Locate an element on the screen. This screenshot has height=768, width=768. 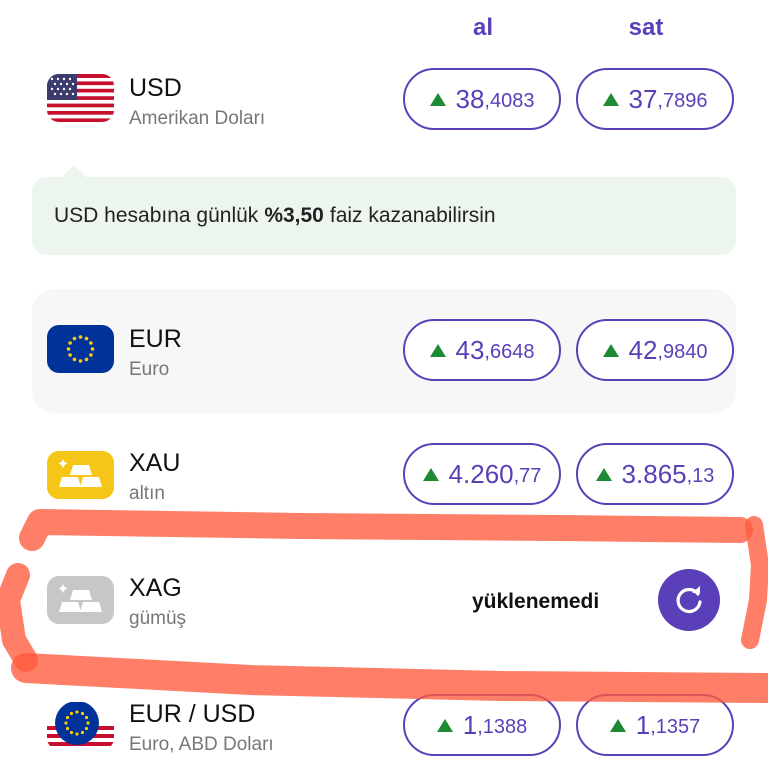
banner-suffix: faiz kazanabilirsin is located at coordinates (412, 215).